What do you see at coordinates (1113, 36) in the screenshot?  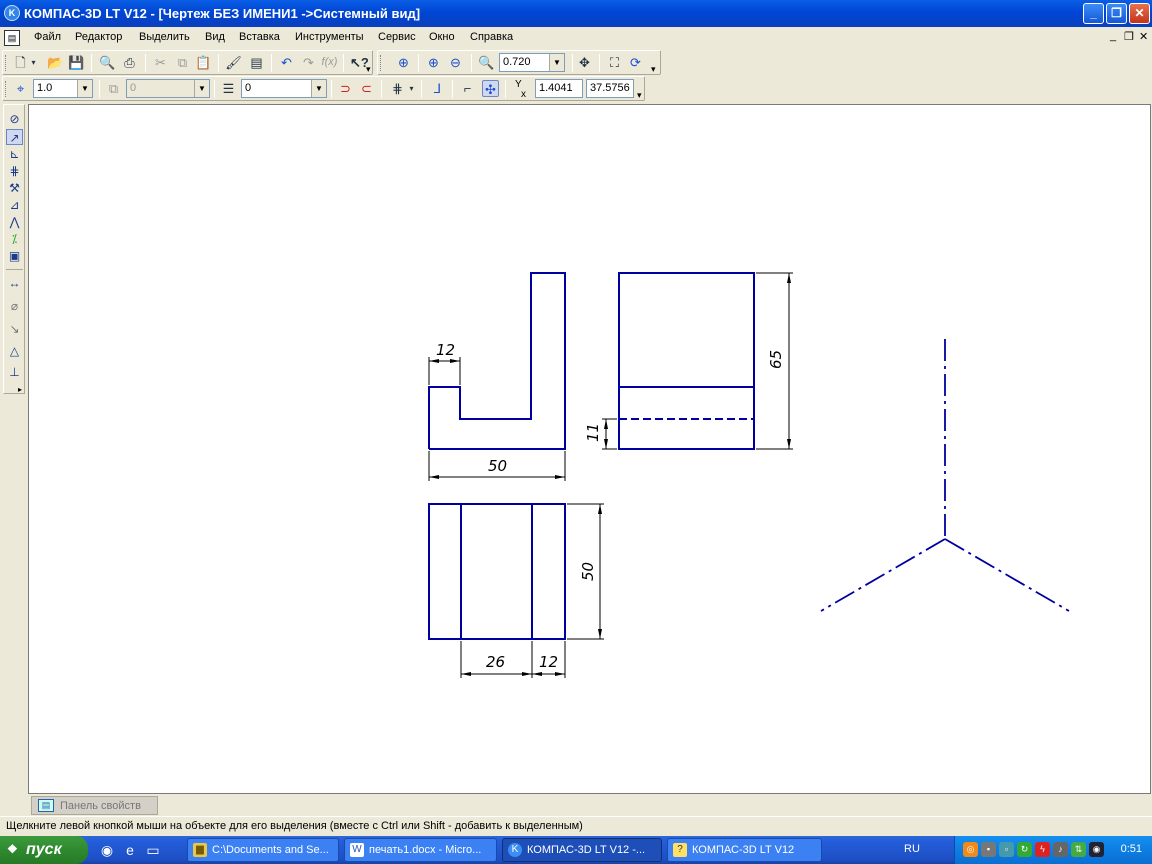 I see `mdi-minimize-button: _` at bounding box center [1113, 36].